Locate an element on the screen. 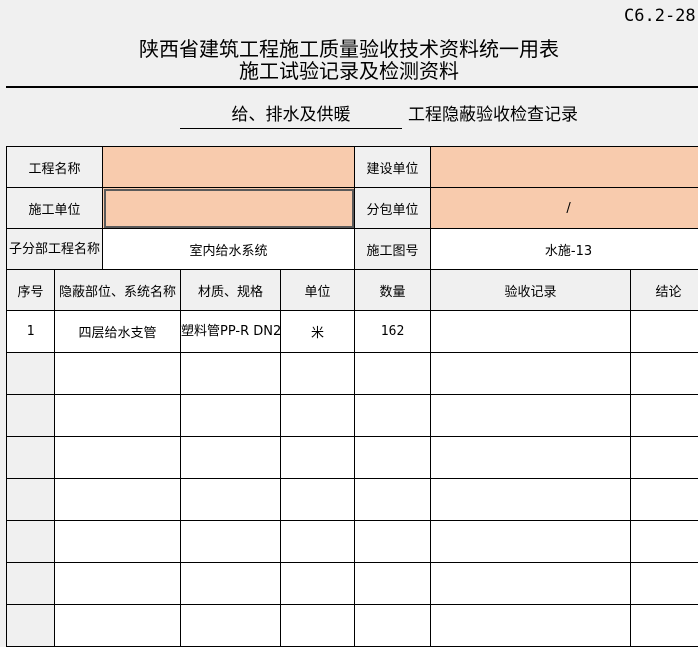 This screenshot has width=698, height=647. column-header-row: 序号 隐蔽部位、系统名称 材质、规格 单位 数量 验收记录 结论 is located at coordinates (352, 290).